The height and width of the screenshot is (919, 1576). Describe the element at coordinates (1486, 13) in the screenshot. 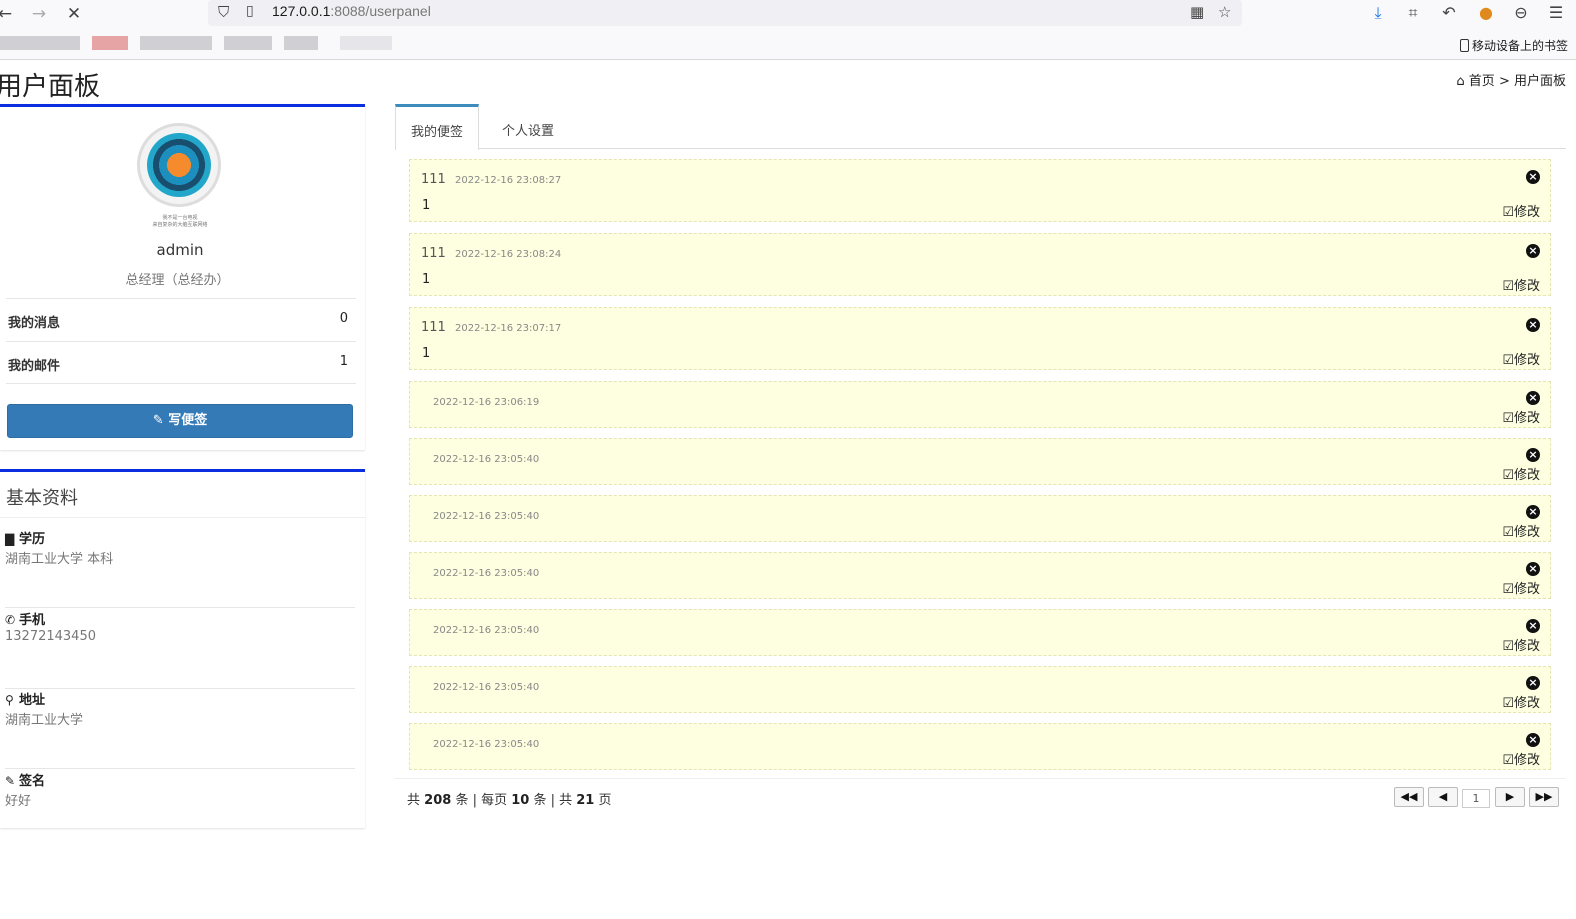

I see `extension-icon: ●` at that location.